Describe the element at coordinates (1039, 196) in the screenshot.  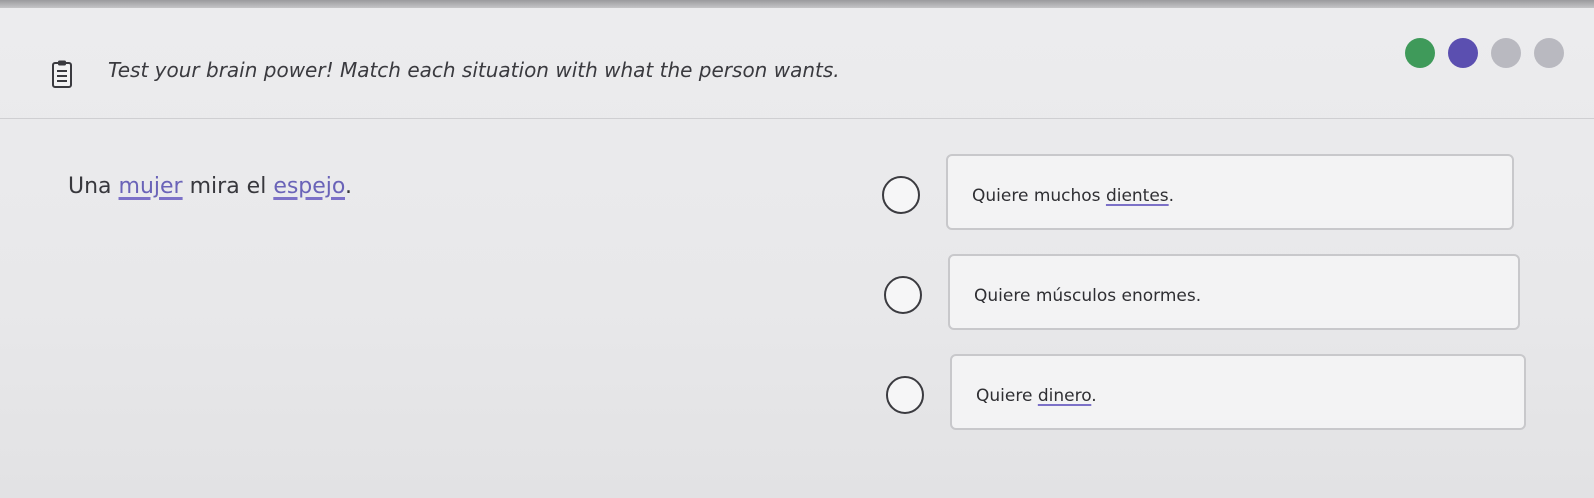
I see `option-text-part: Quiere muchos` at that location.